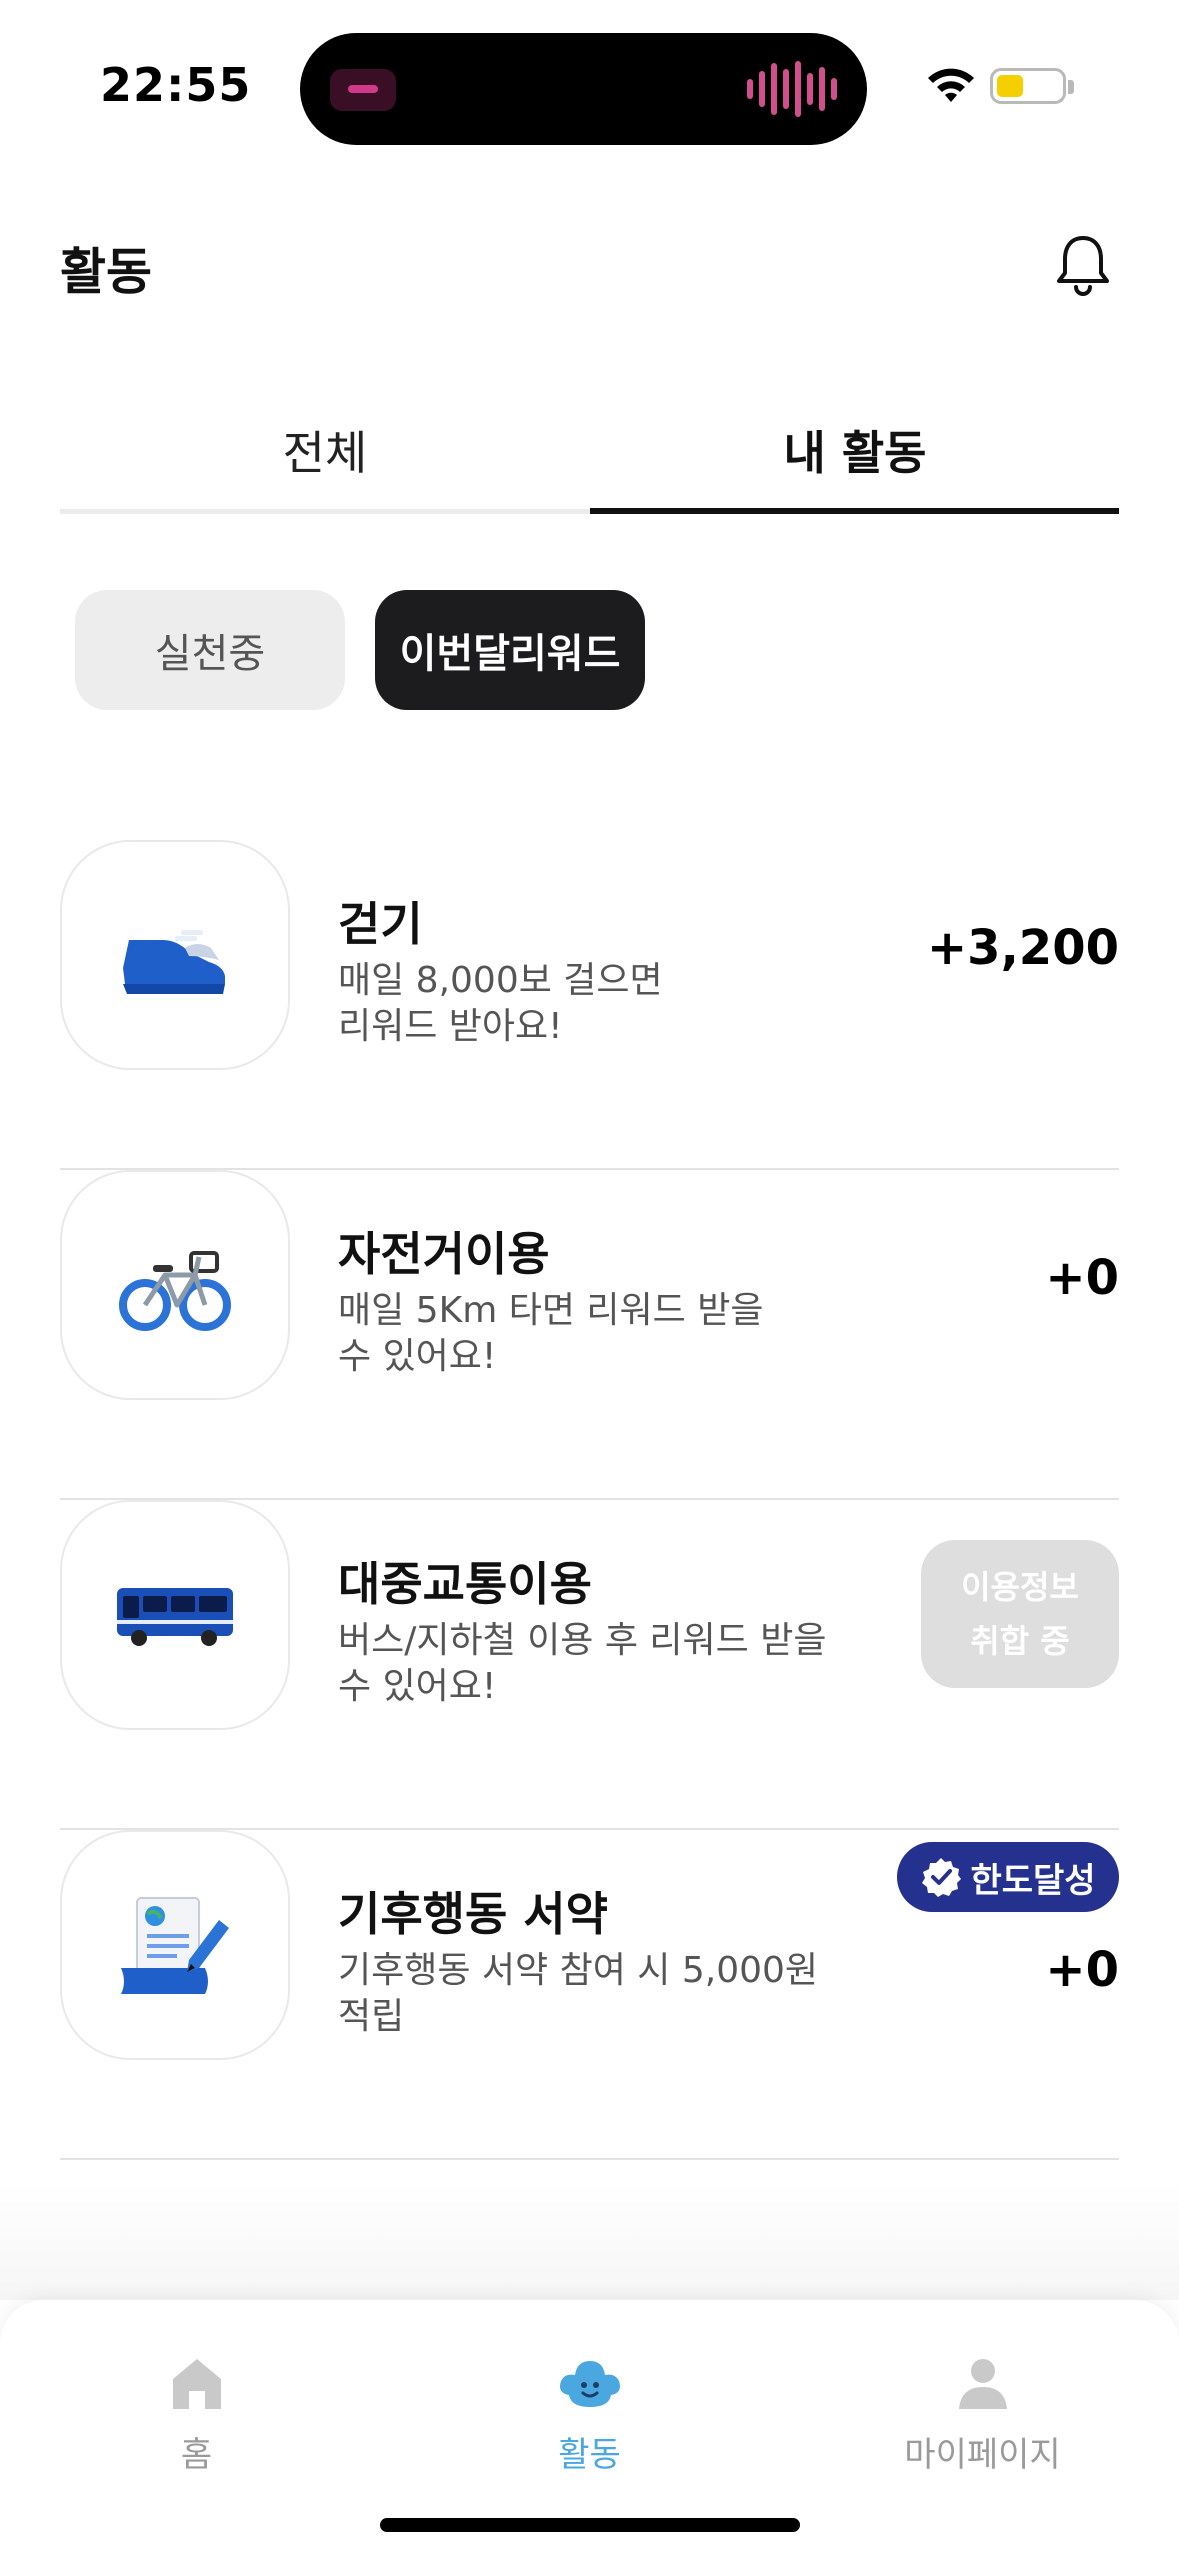  Describe the element at coordinates (951, 85) in the screenshot. I see `wifi-icon` at that location.